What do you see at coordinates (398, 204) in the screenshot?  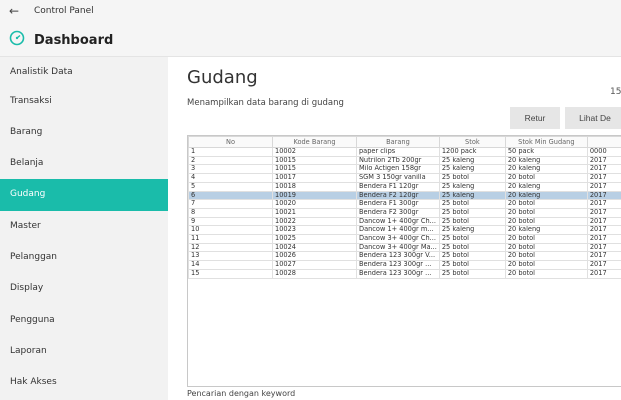 I see `table-cell: Bendera F1 300gr` at bounding box center [398, 204].